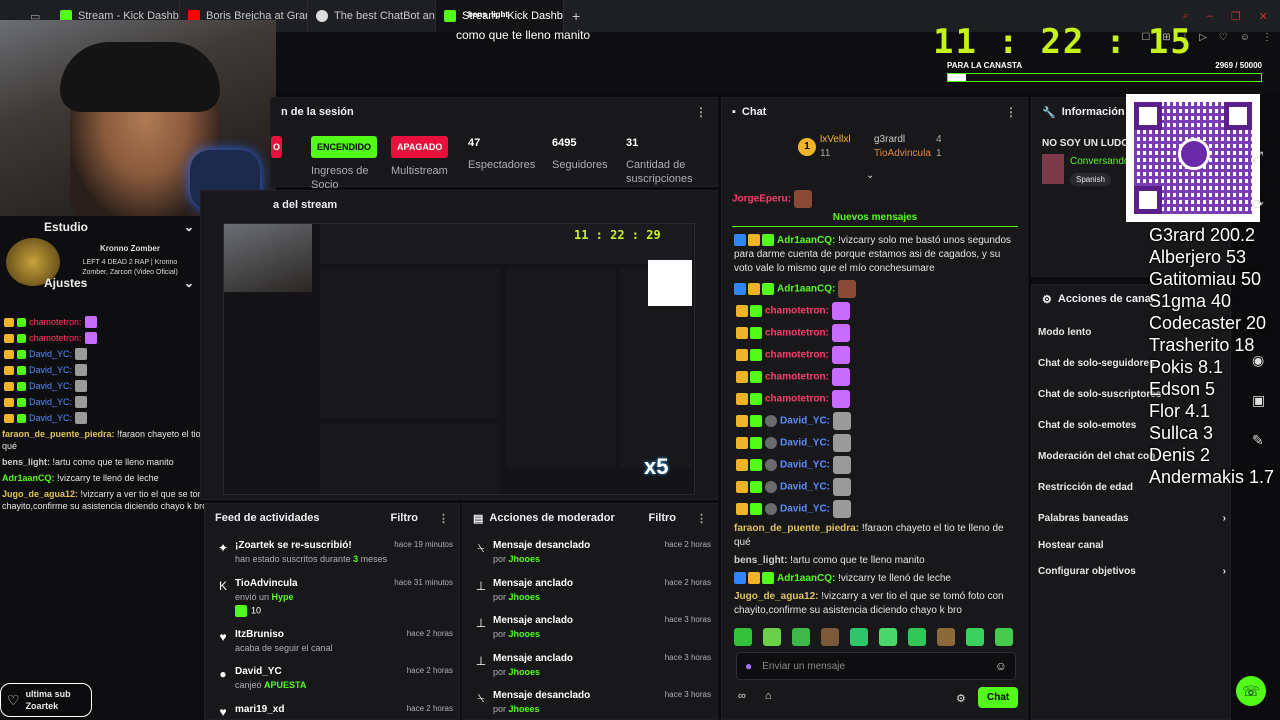  Describe the element at coordinates (591, 590) in the screenshot. I see `moderator-action-item: ⊥ Mensaje anclado por Jhooes hace 2 horas` at that location.